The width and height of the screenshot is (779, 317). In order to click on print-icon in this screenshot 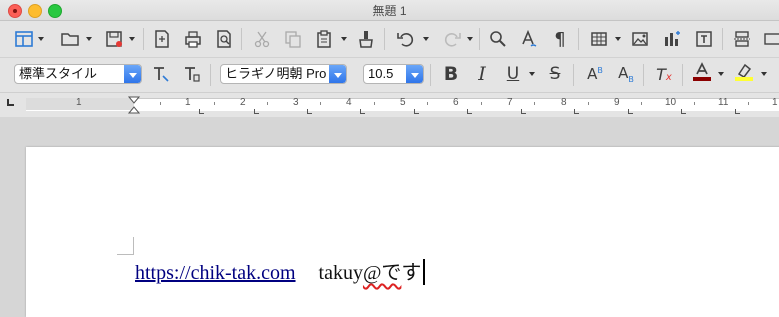, I will do `click(193, 39)`.